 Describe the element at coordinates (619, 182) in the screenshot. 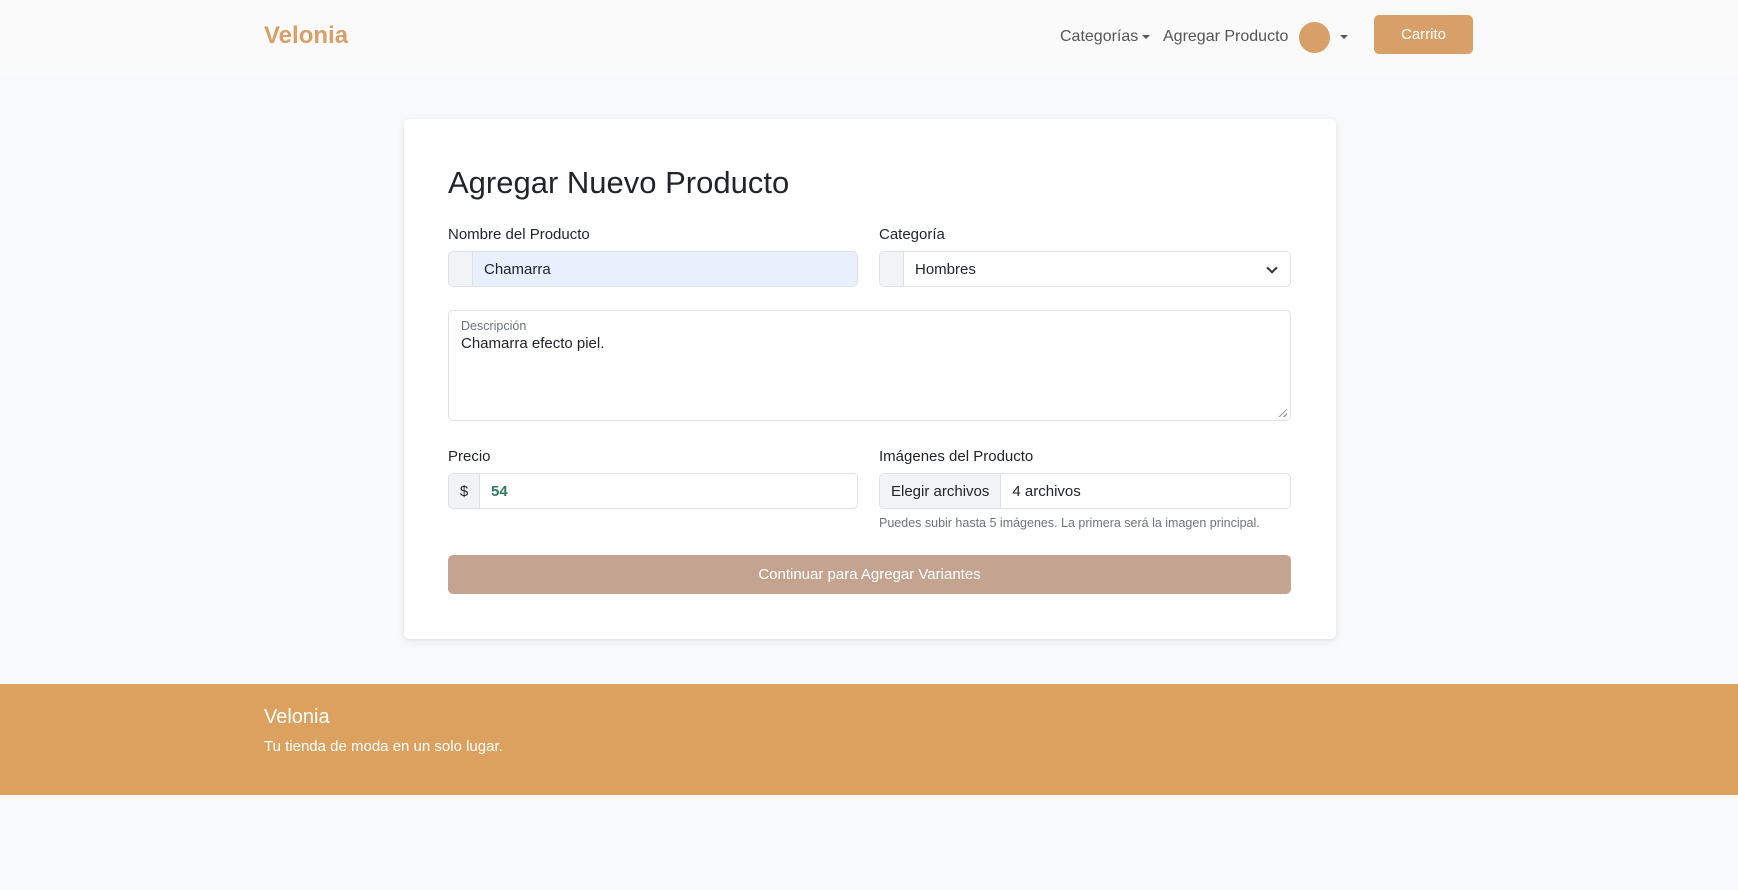

I see `page-title: Agregar Nuevo Producto` at that location.